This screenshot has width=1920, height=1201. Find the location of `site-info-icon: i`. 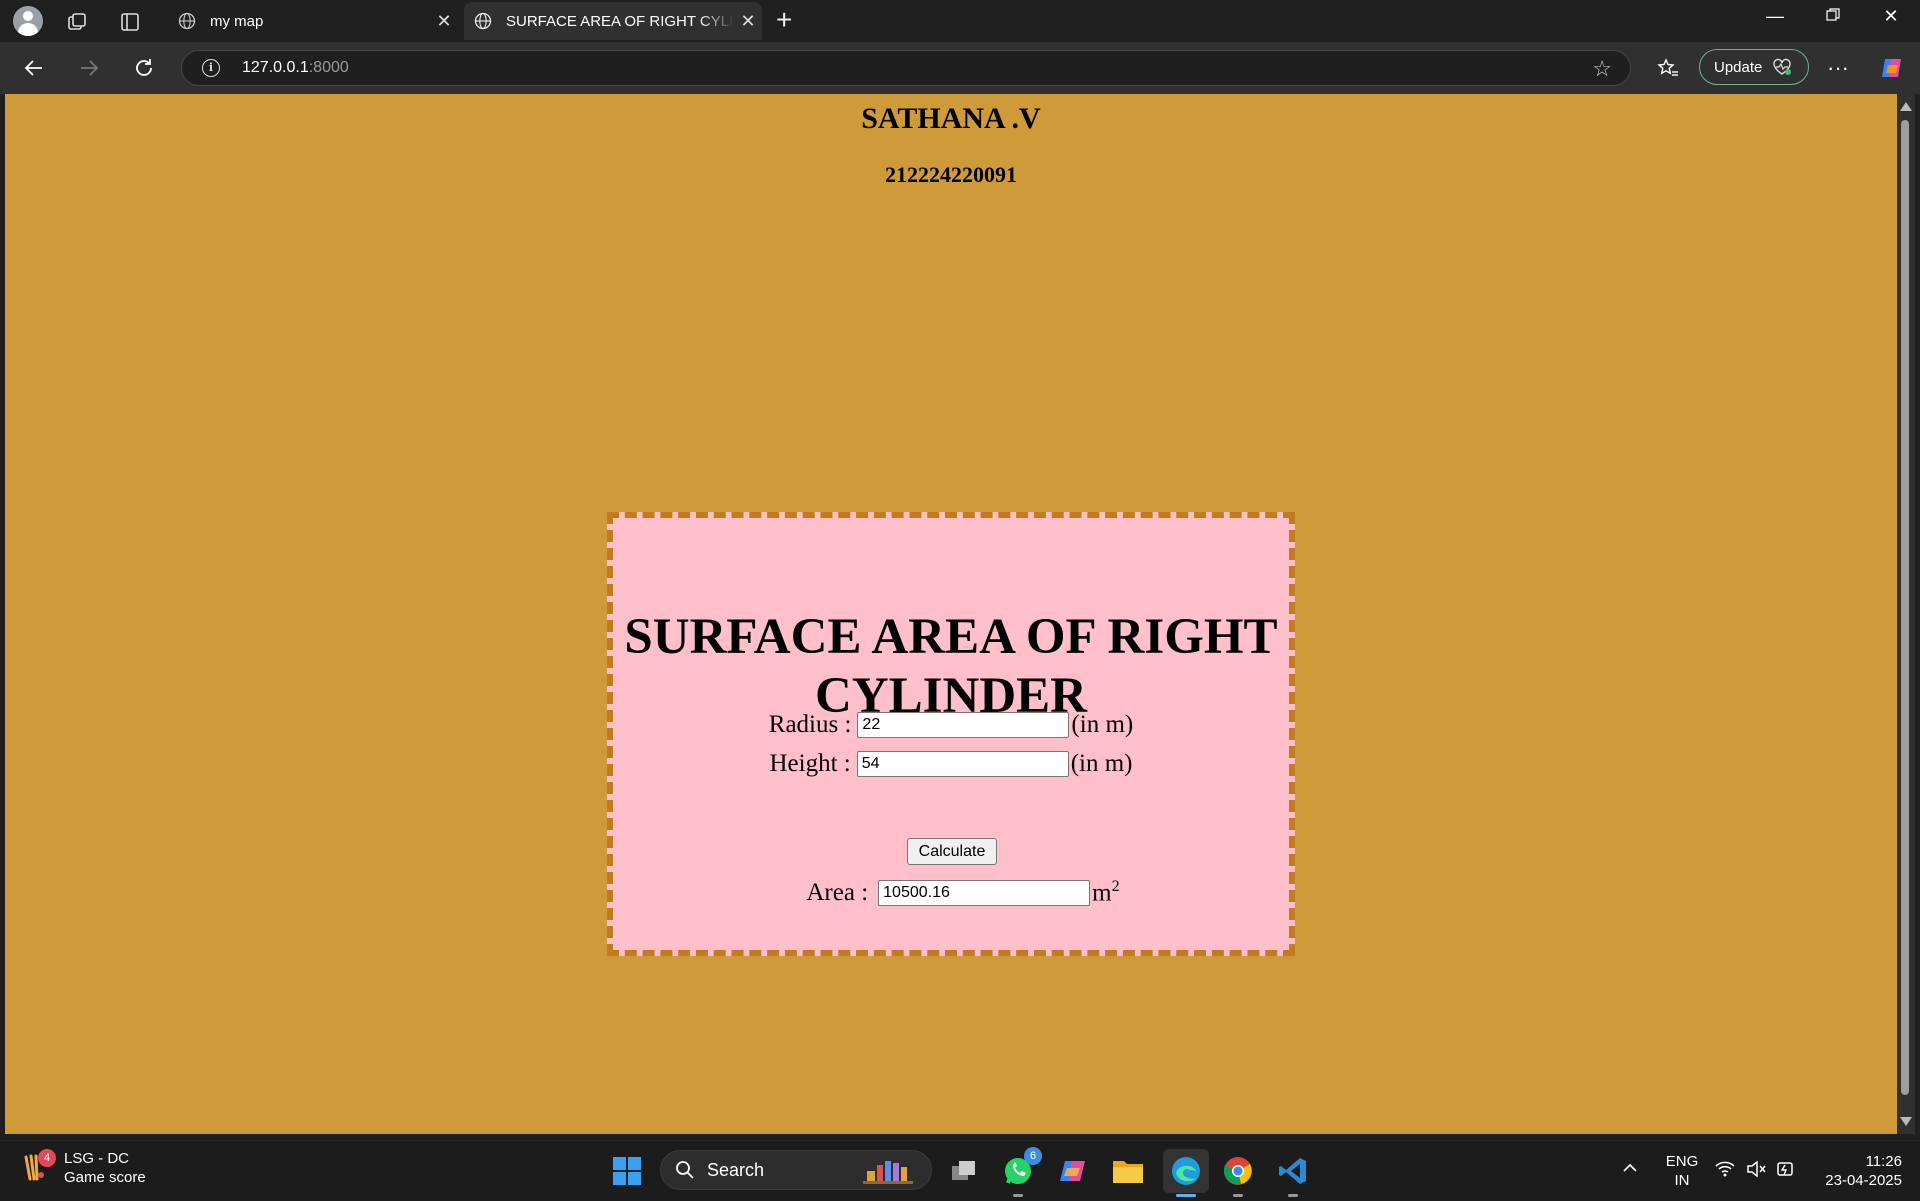

site-info-icon: i is located at coordinates (211, 68).